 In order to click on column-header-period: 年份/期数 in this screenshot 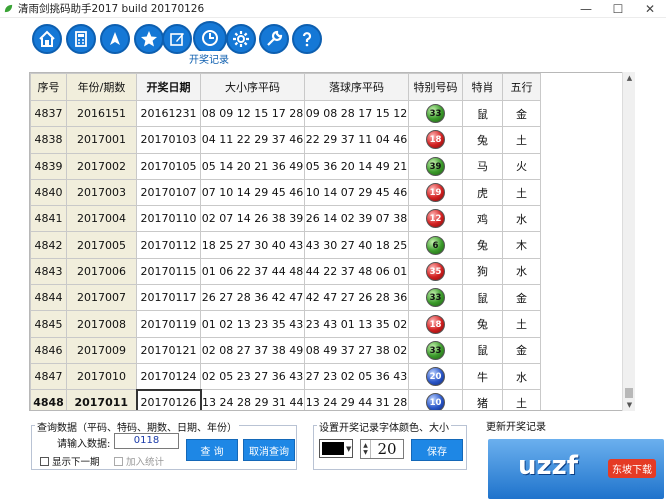, I will do `click(101, 87)`.